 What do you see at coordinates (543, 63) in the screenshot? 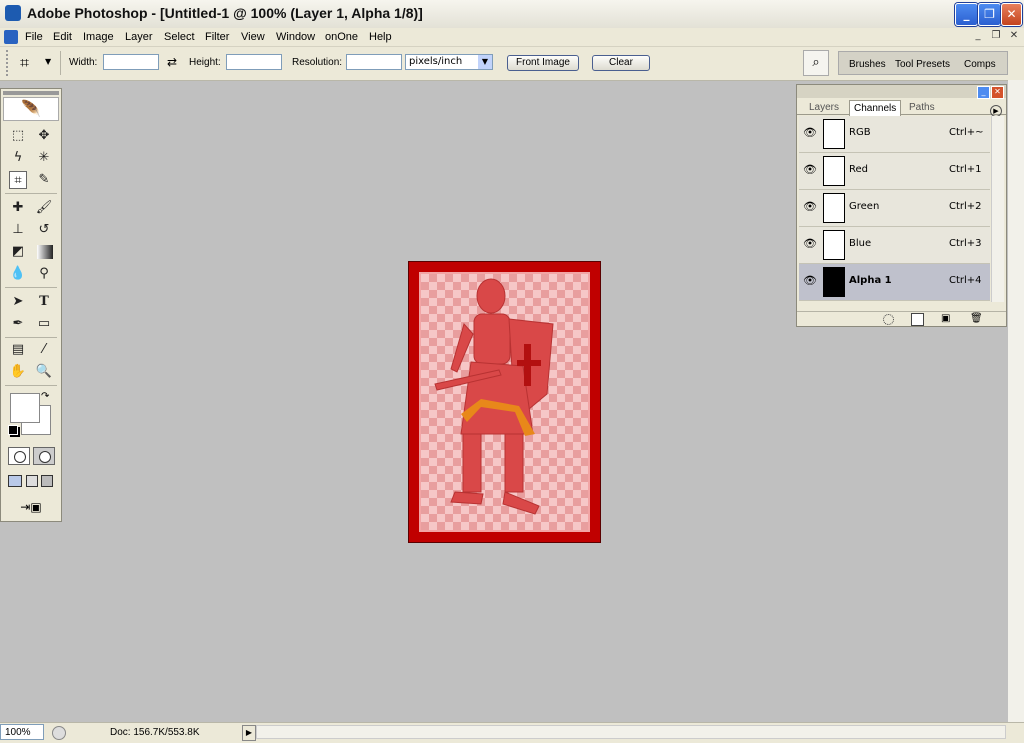
I see `front-image-button: Front Image` at bounding box center [543, 63].